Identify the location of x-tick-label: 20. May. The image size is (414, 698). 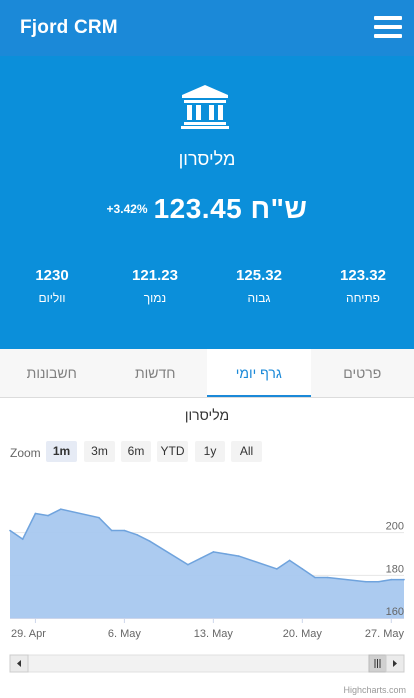
(303, 634).